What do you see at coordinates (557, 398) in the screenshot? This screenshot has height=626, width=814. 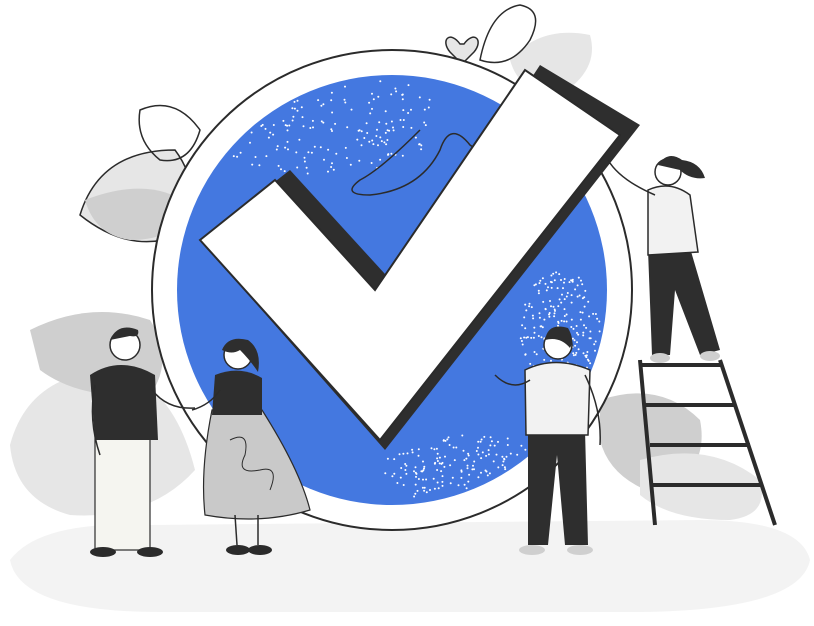 I see `man-light-sweater-body` at bounding box center [557, 398].